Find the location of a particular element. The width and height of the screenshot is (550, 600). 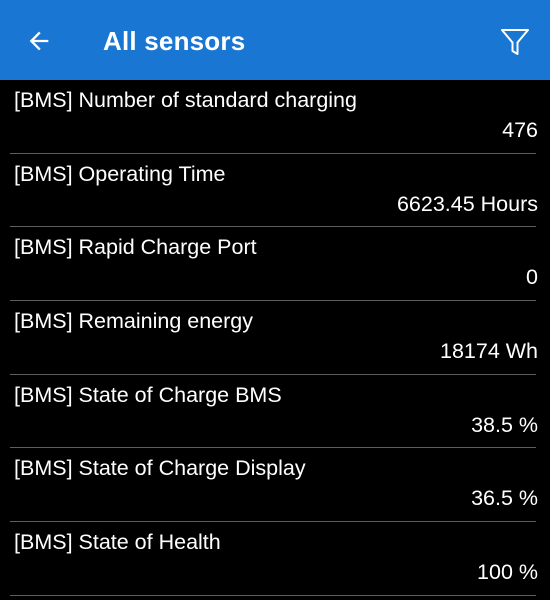

sensor-value: 476 is located at coordinates (520, 130).